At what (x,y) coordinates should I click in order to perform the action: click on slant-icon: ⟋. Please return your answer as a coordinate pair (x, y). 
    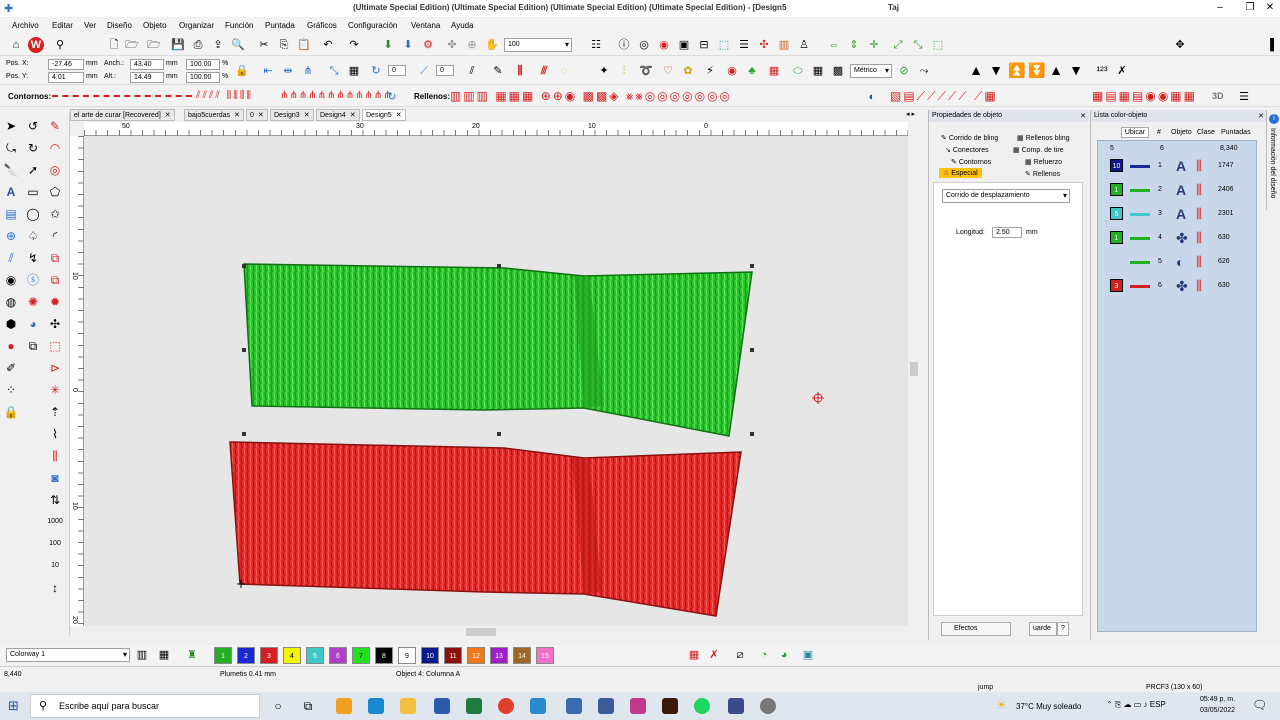
    Looking at the image, I should click on (424, 71).